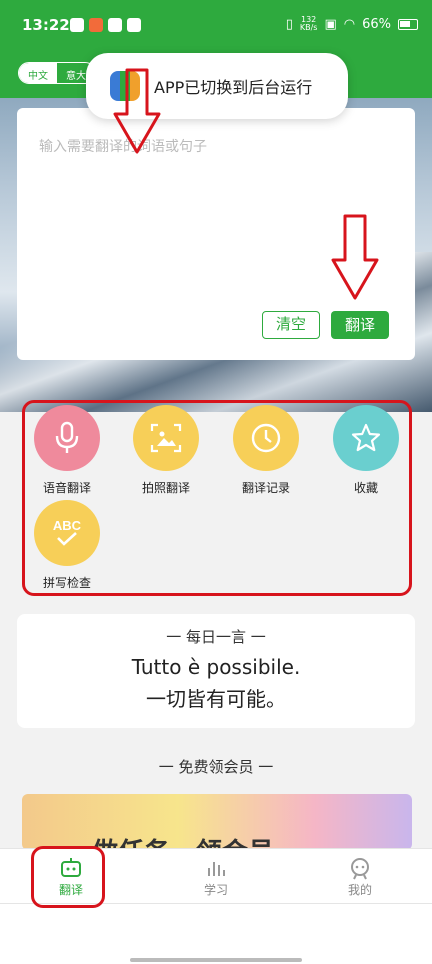 The height and width of the screenshot is (964, 432). I want to click on status-bar: 13:22 ▯ 132 KB/s ▣ ◠ 66%, so click(216, 26).